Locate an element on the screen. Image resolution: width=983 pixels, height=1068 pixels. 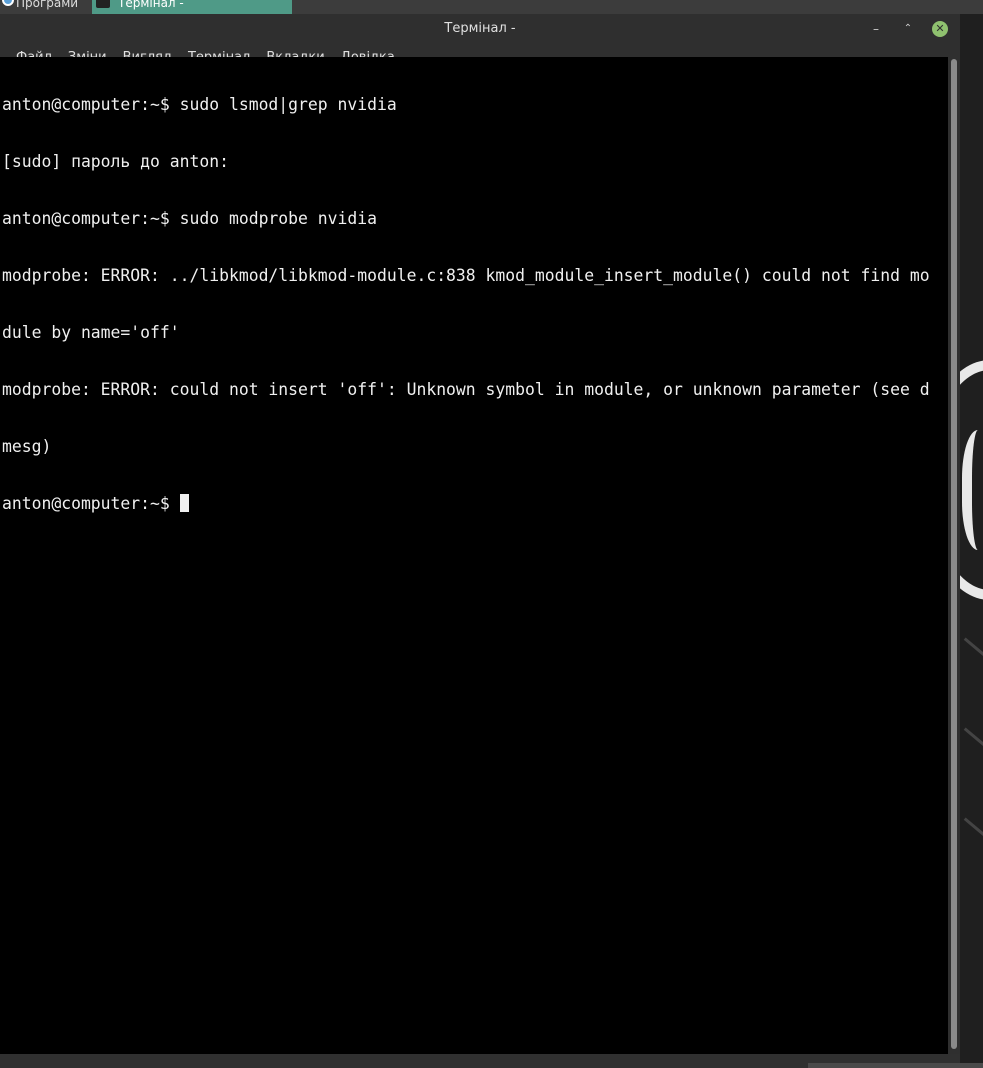
terminal-line: dule by name='off' is located at coordinates (91, 332).